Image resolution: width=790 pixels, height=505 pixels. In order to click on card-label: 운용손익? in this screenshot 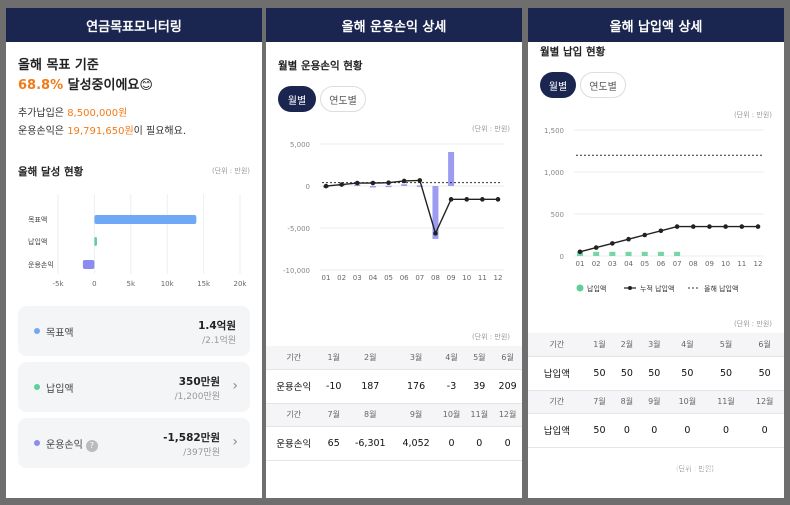, I will do `click(72, 444)`.